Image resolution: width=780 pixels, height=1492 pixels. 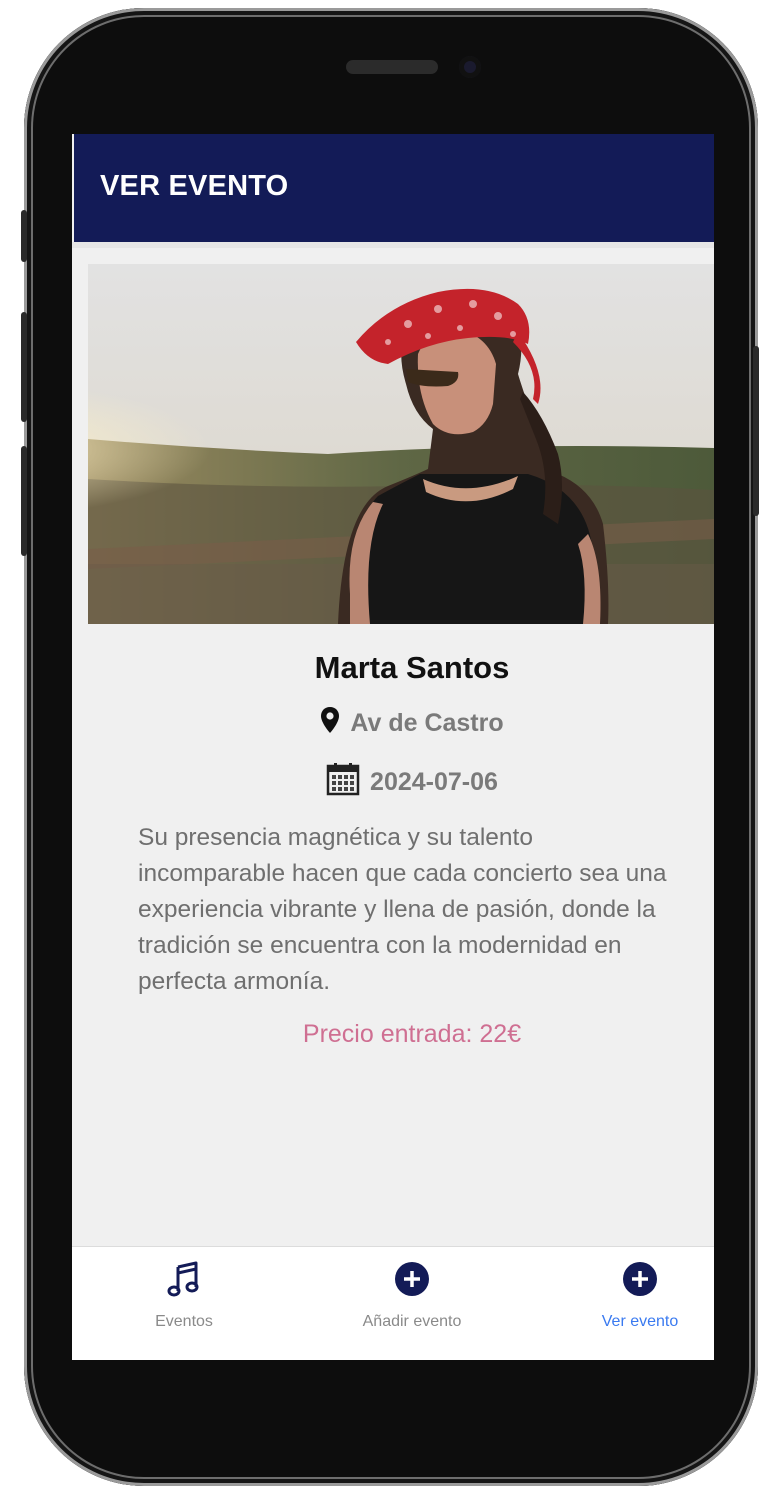 What do you see at coordinates (184, 1303) in the screenshot?
I see `tab-eventos: Eventos` at bounding box center [184, 1303].